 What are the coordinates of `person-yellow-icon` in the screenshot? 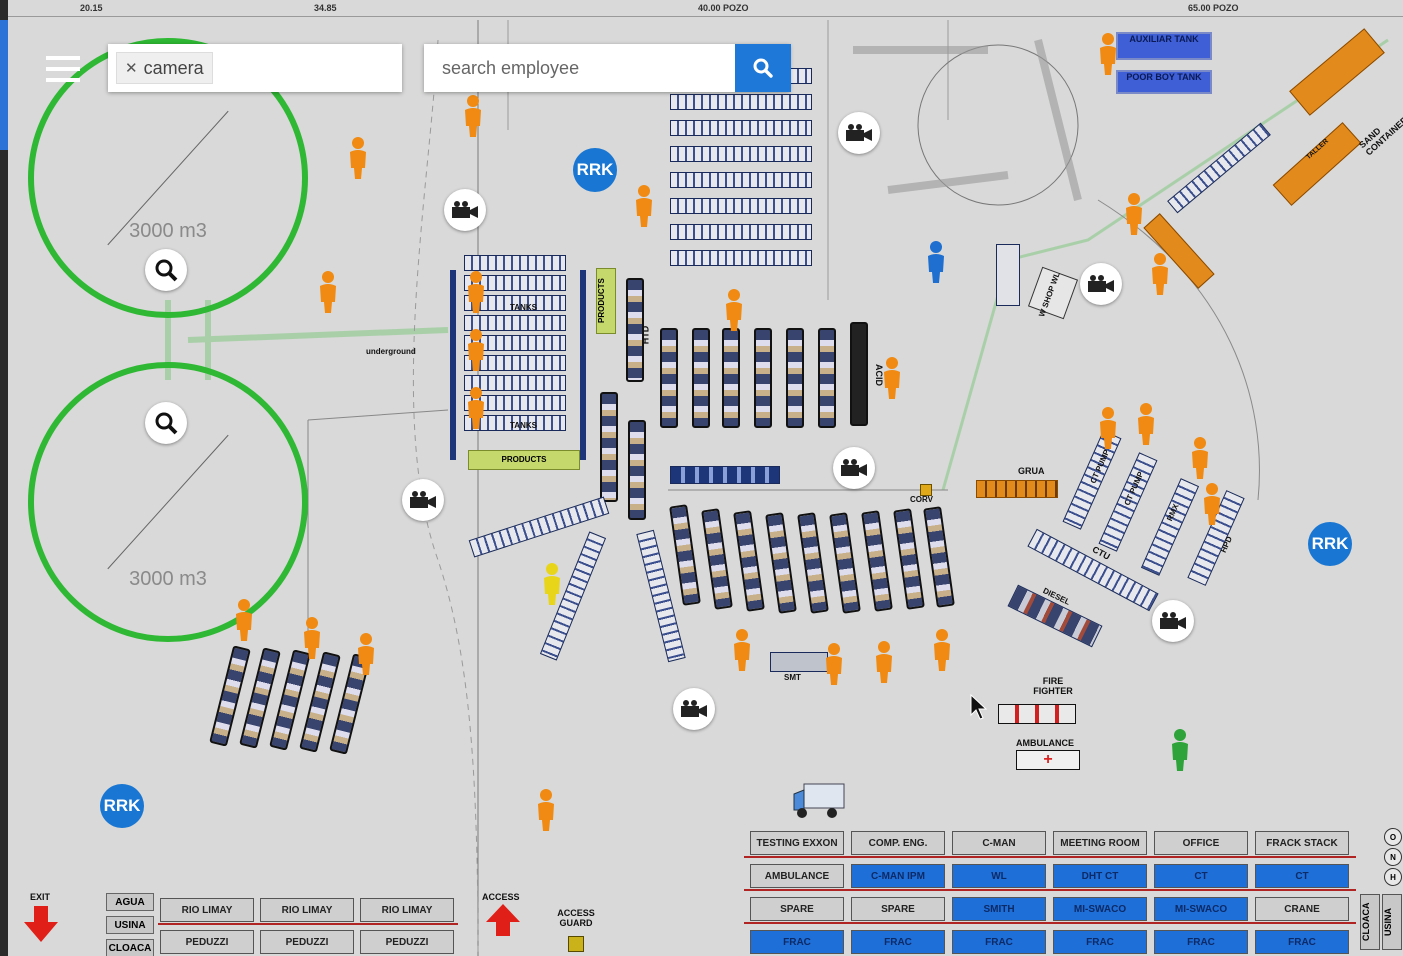 It's located at (552, 584).